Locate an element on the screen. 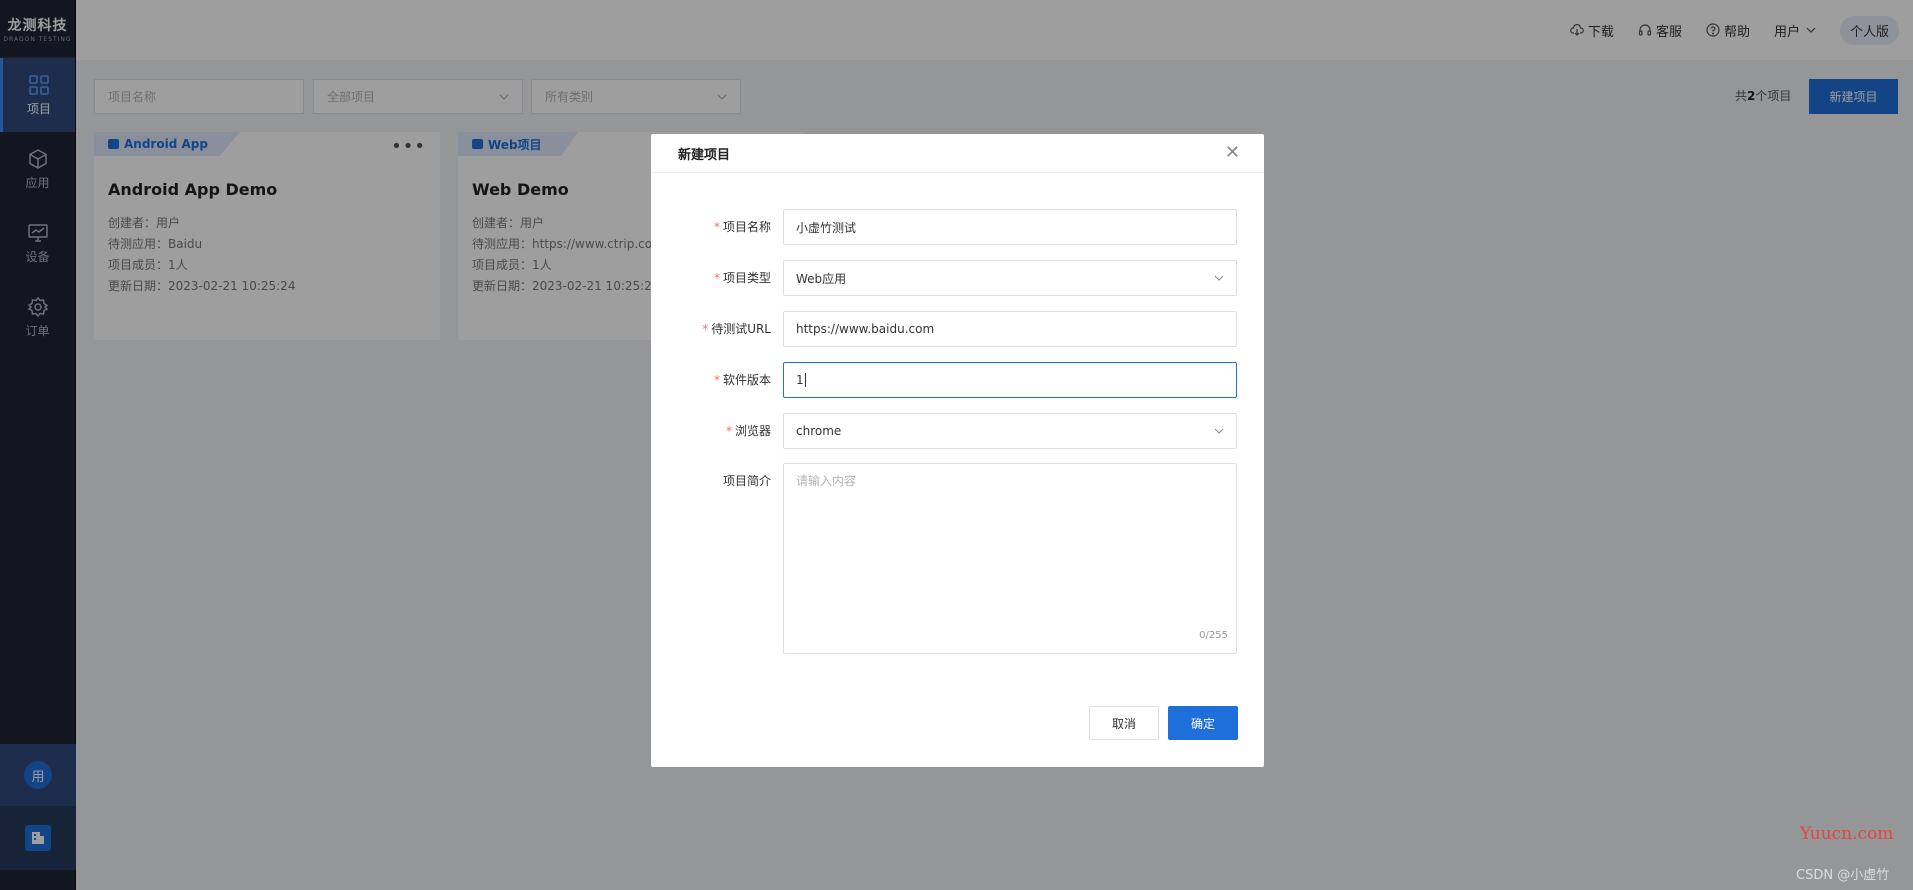 The width and height of the screenshot is (1913, 890). project-type-select: Web应用 is located at coordinates (1010, 278).